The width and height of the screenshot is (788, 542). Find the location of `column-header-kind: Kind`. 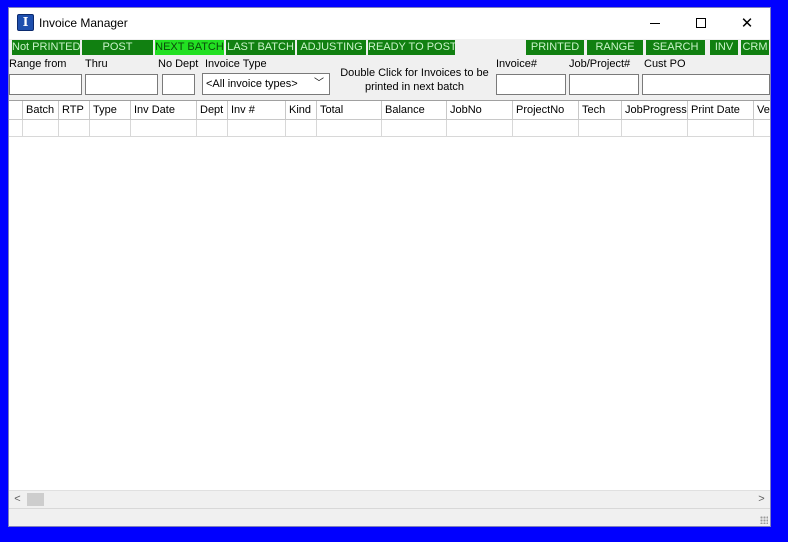

column-header-kind: Kind is located at coordinates (301, 110).